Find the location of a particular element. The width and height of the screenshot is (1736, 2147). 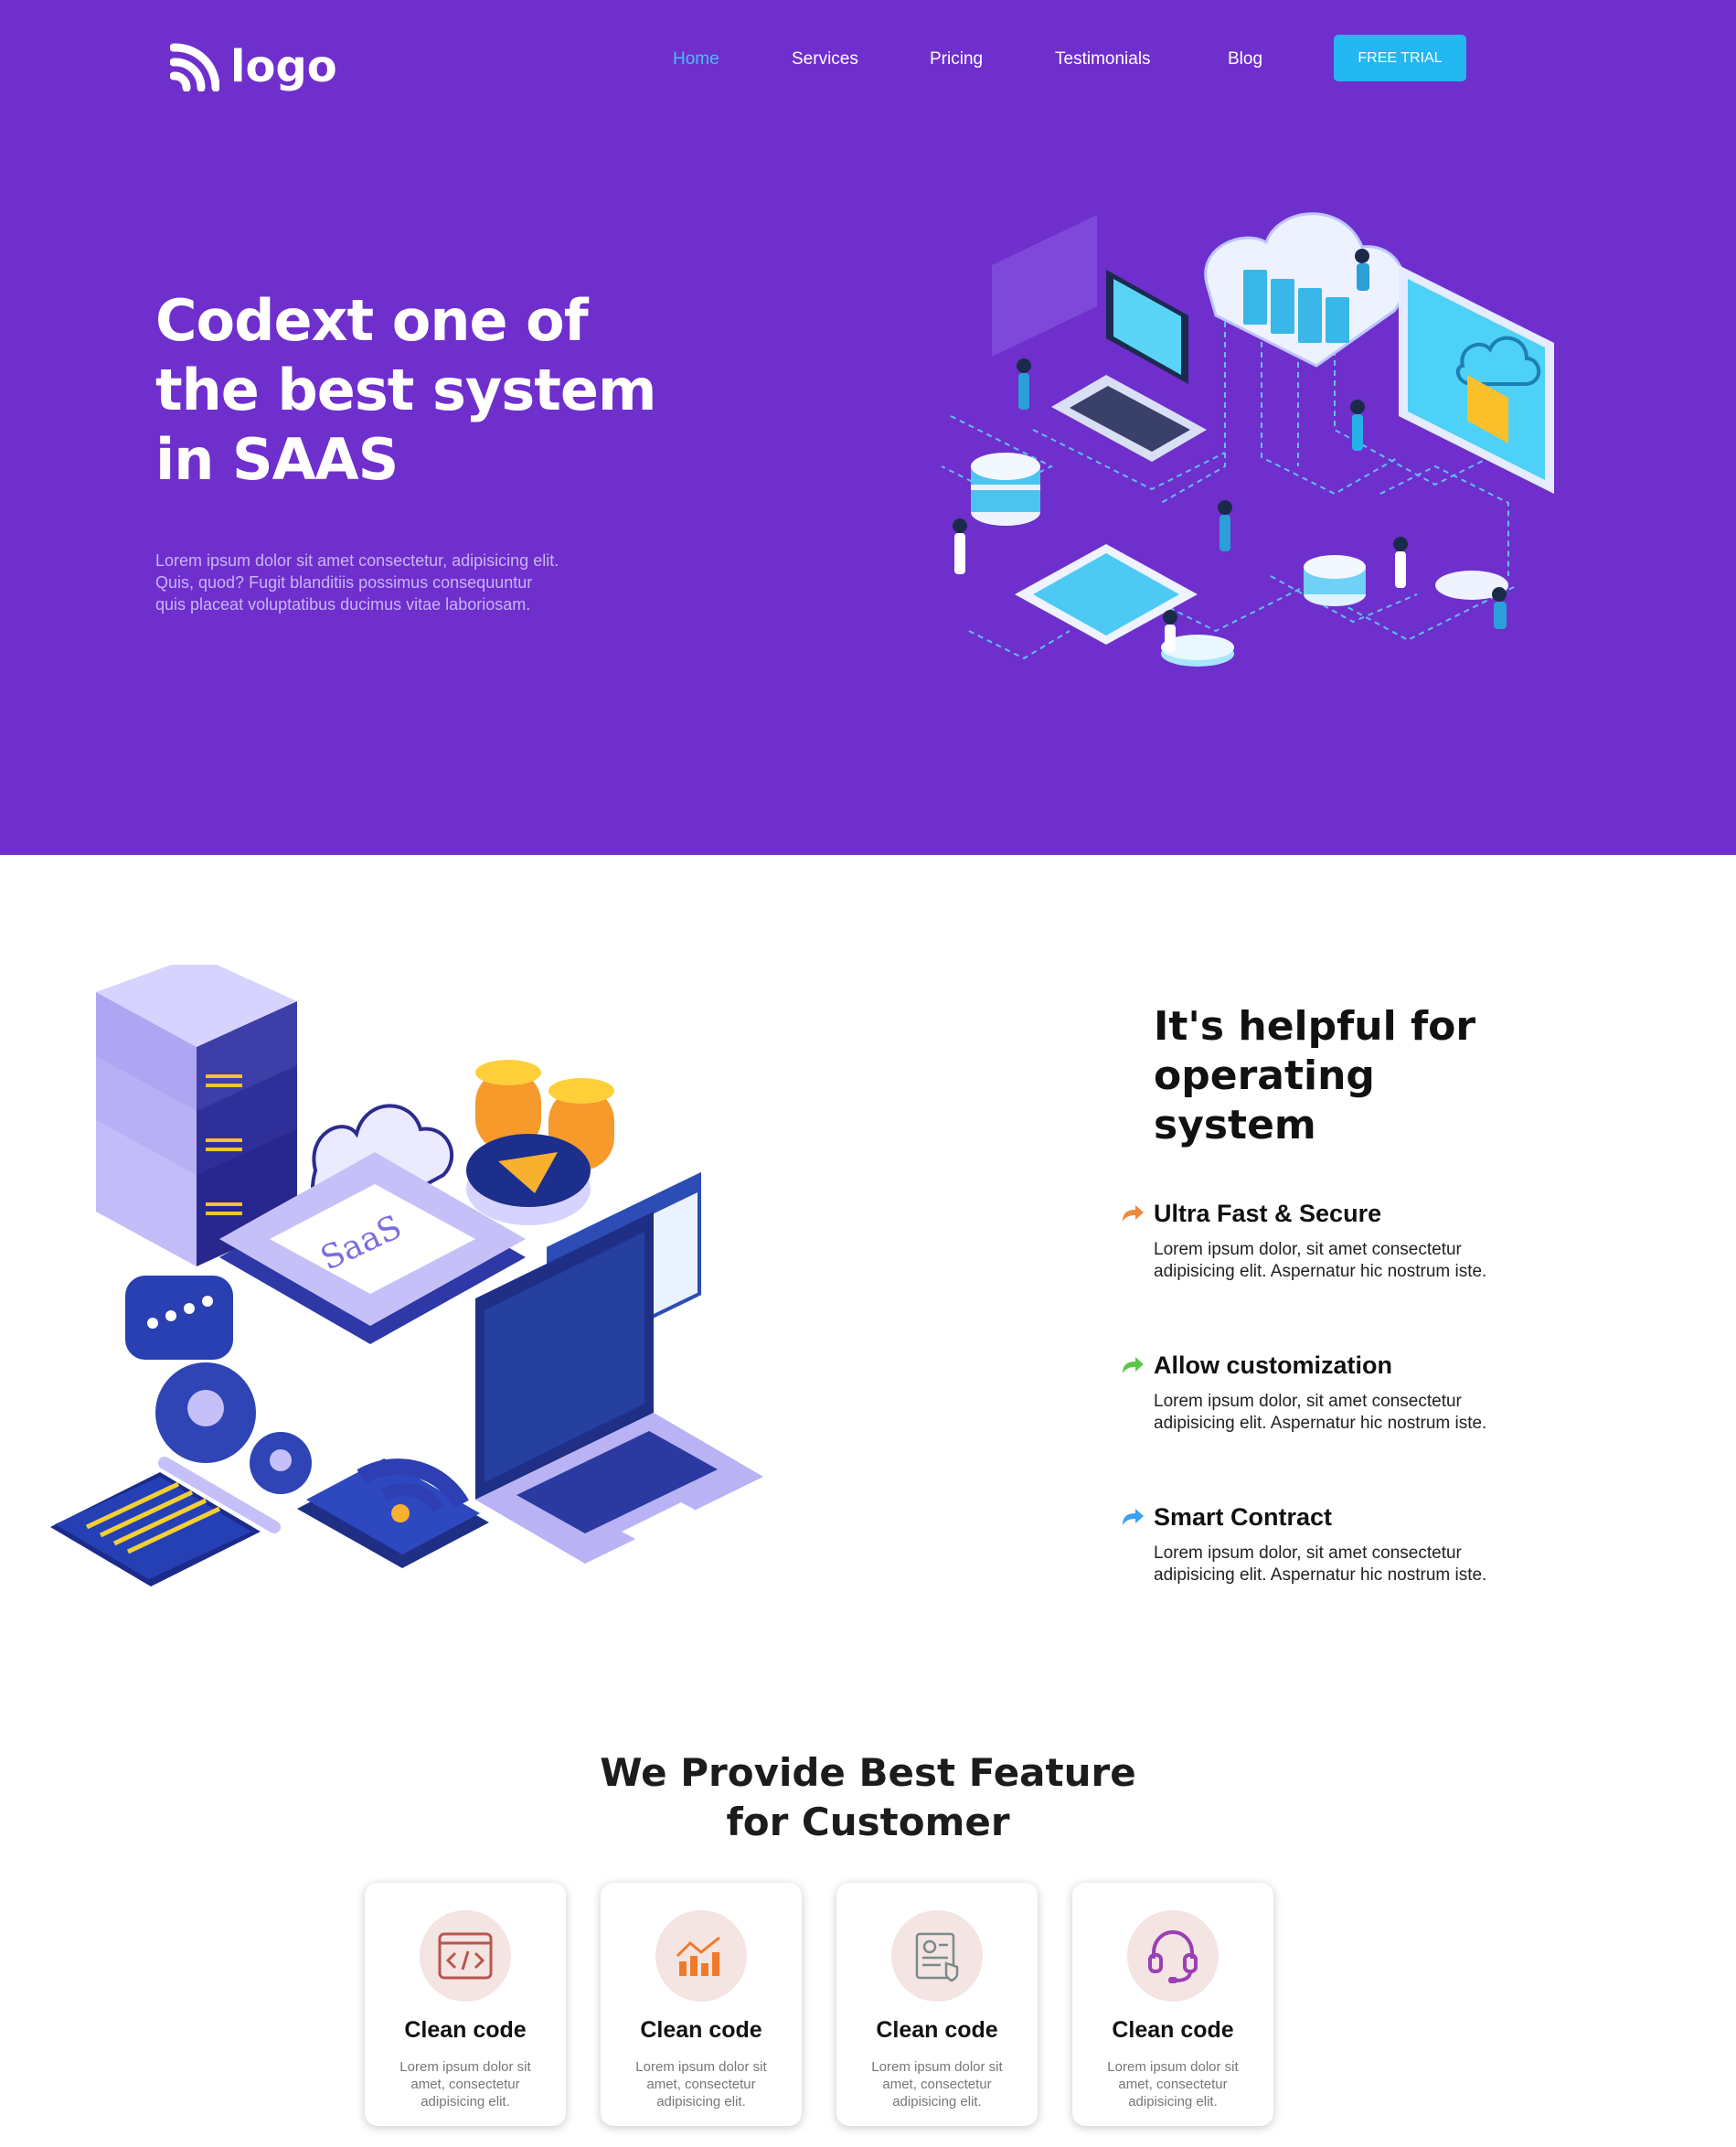

logo: logo is located at coordinates (253, 66).